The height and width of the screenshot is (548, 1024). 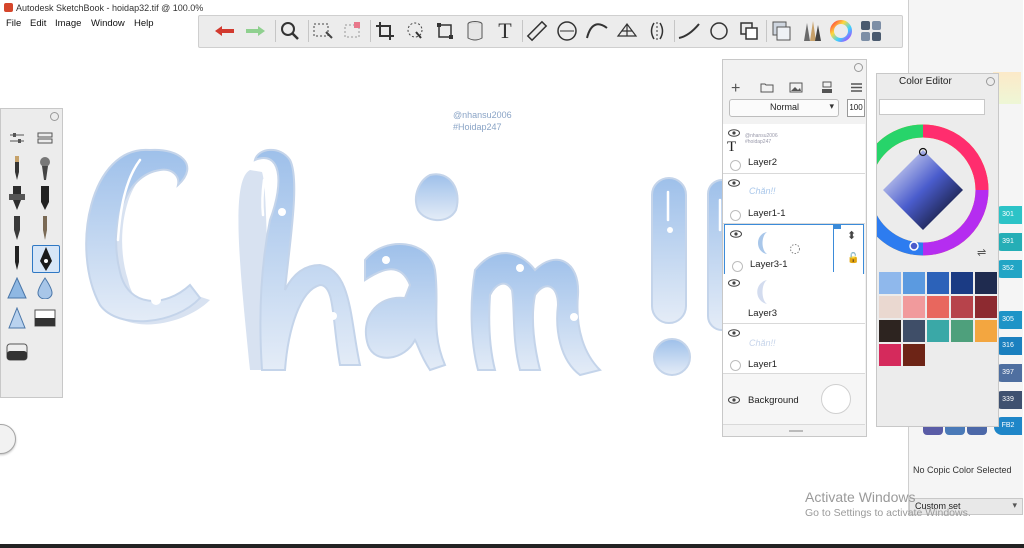 What do you see at coordinates (871, 31) in the screenshot?
I see `puck-icon` at bounding box center [871, 31].